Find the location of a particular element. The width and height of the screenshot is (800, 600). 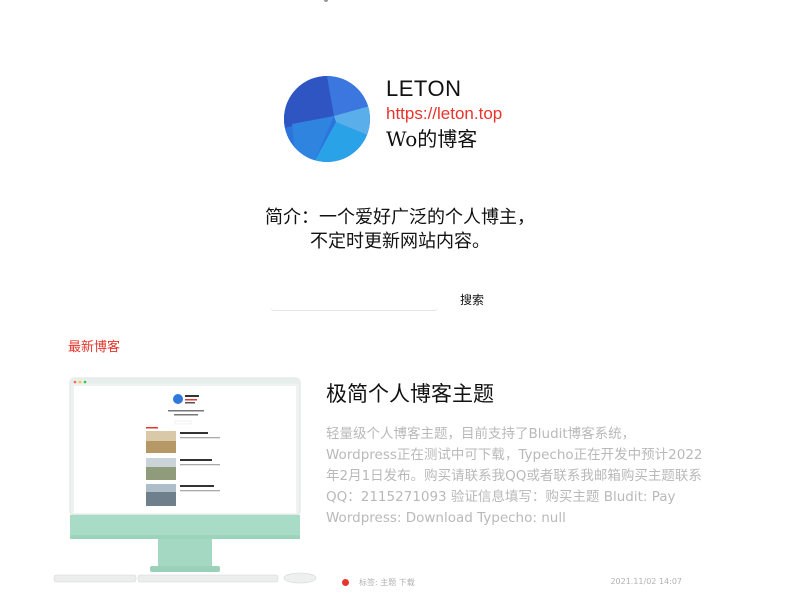

brand-text: LETON https://leton.top Wo的博客 is located at coordinates (444, 114).